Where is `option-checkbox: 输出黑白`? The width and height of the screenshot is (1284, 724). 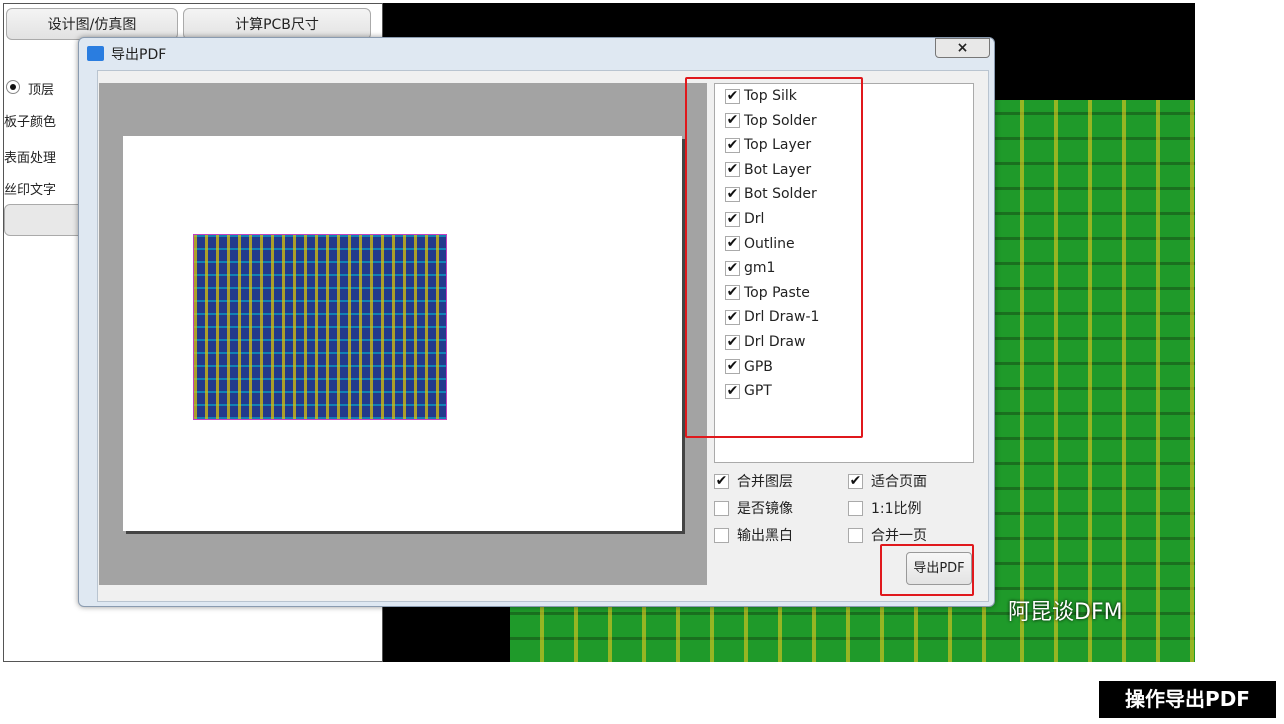 option-checkbox: 输出黑白 is located at coordinates (753, 535).